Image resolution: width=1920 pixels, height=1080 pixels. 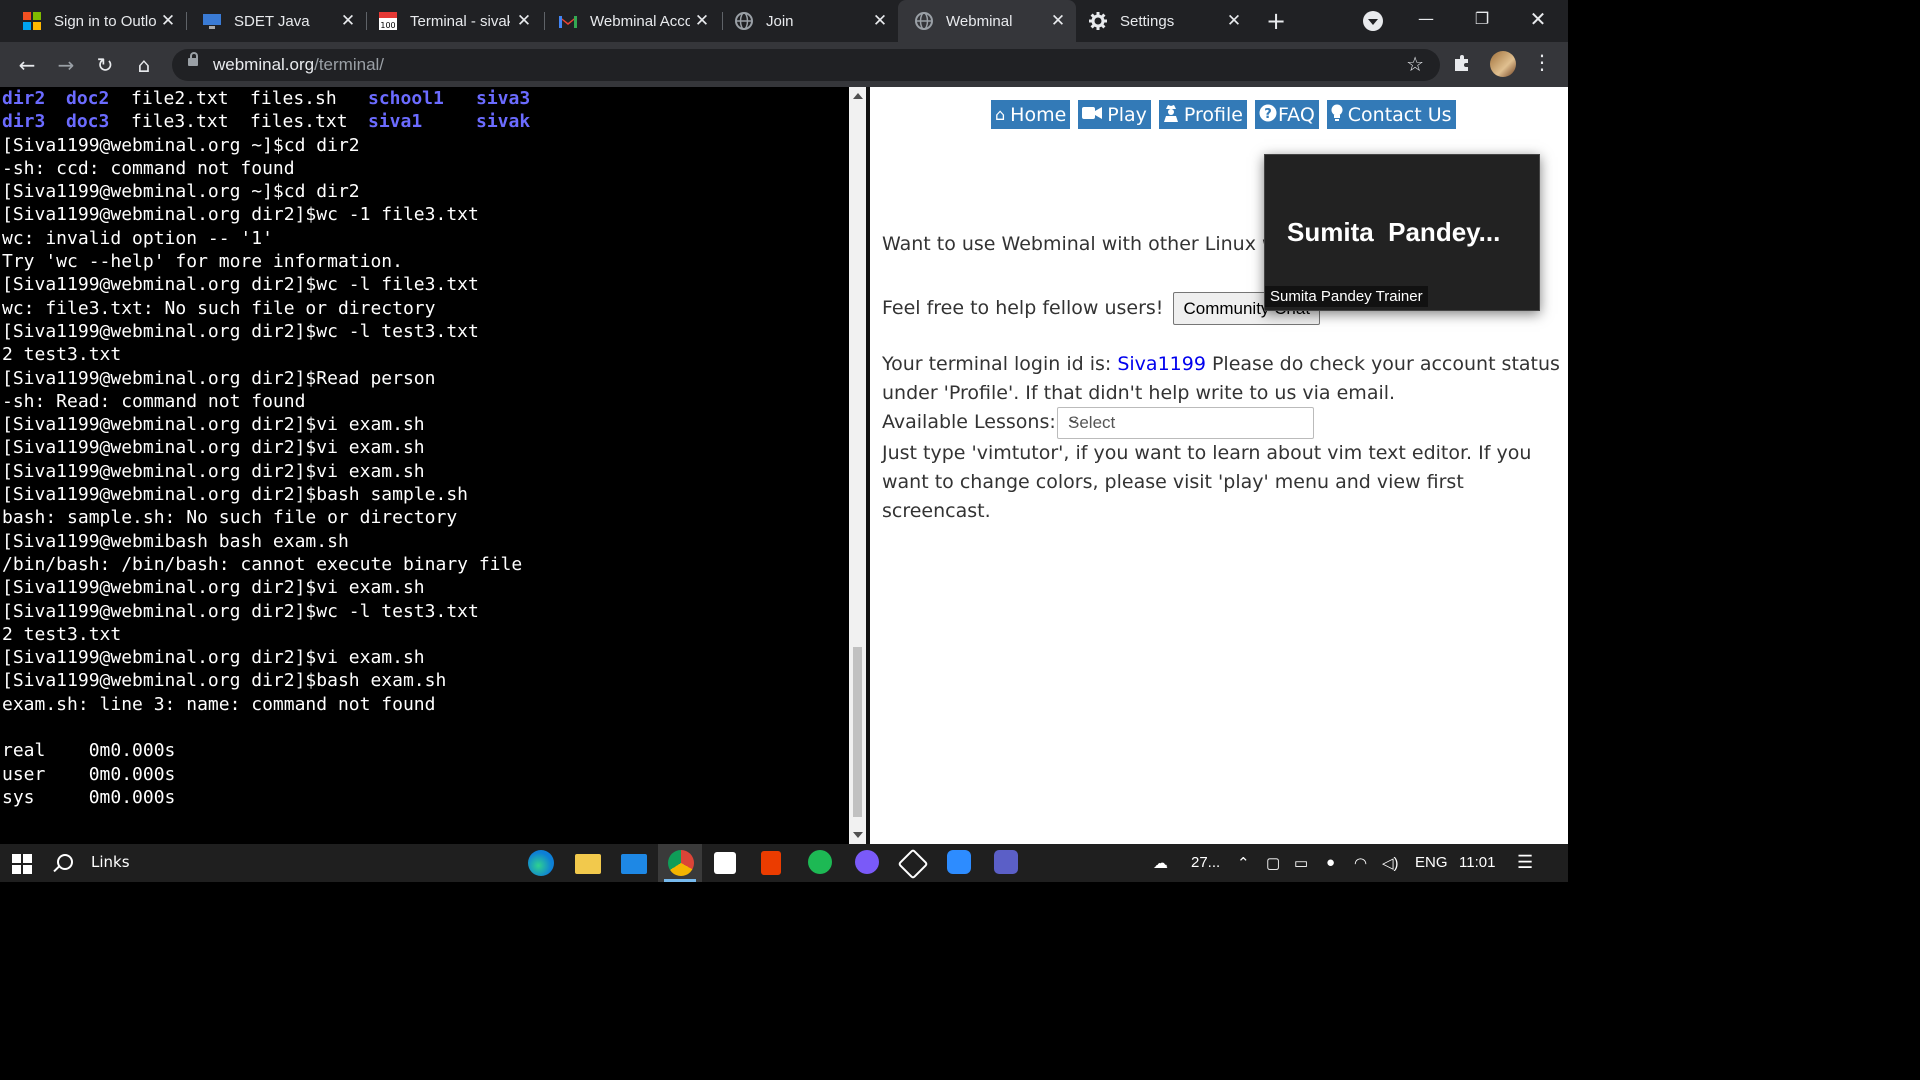 I want to click on tab-sdet-java: SDET Java ✕, so click(x=273, y=21).